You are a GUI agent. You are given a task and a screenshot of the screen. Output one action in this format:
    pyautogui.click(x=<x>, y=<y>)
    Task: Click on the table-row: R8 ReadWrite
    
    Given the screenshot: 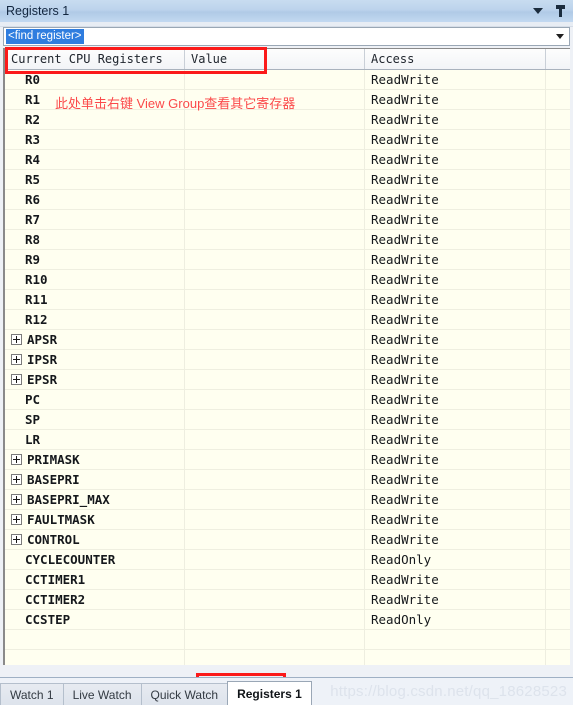 What is the action you would take?
    pyautogui.click(x=287, y=240)
    